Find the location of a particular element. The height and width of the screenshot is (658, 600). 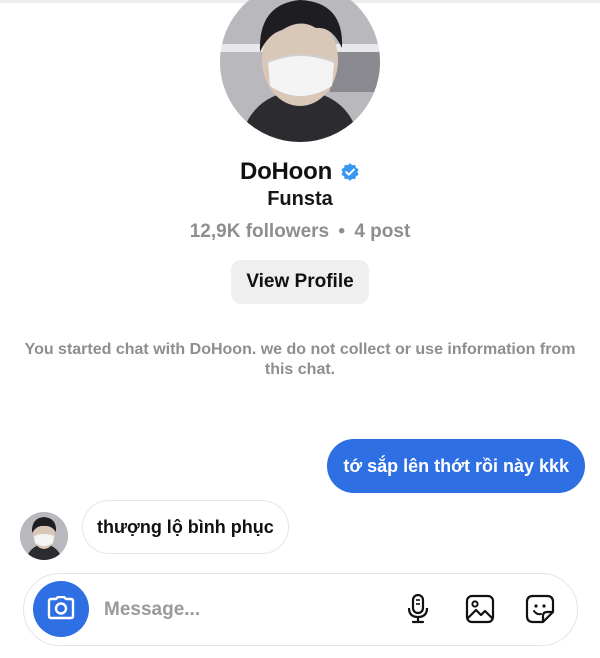

gallery-button is located at coordinates (480, 610).